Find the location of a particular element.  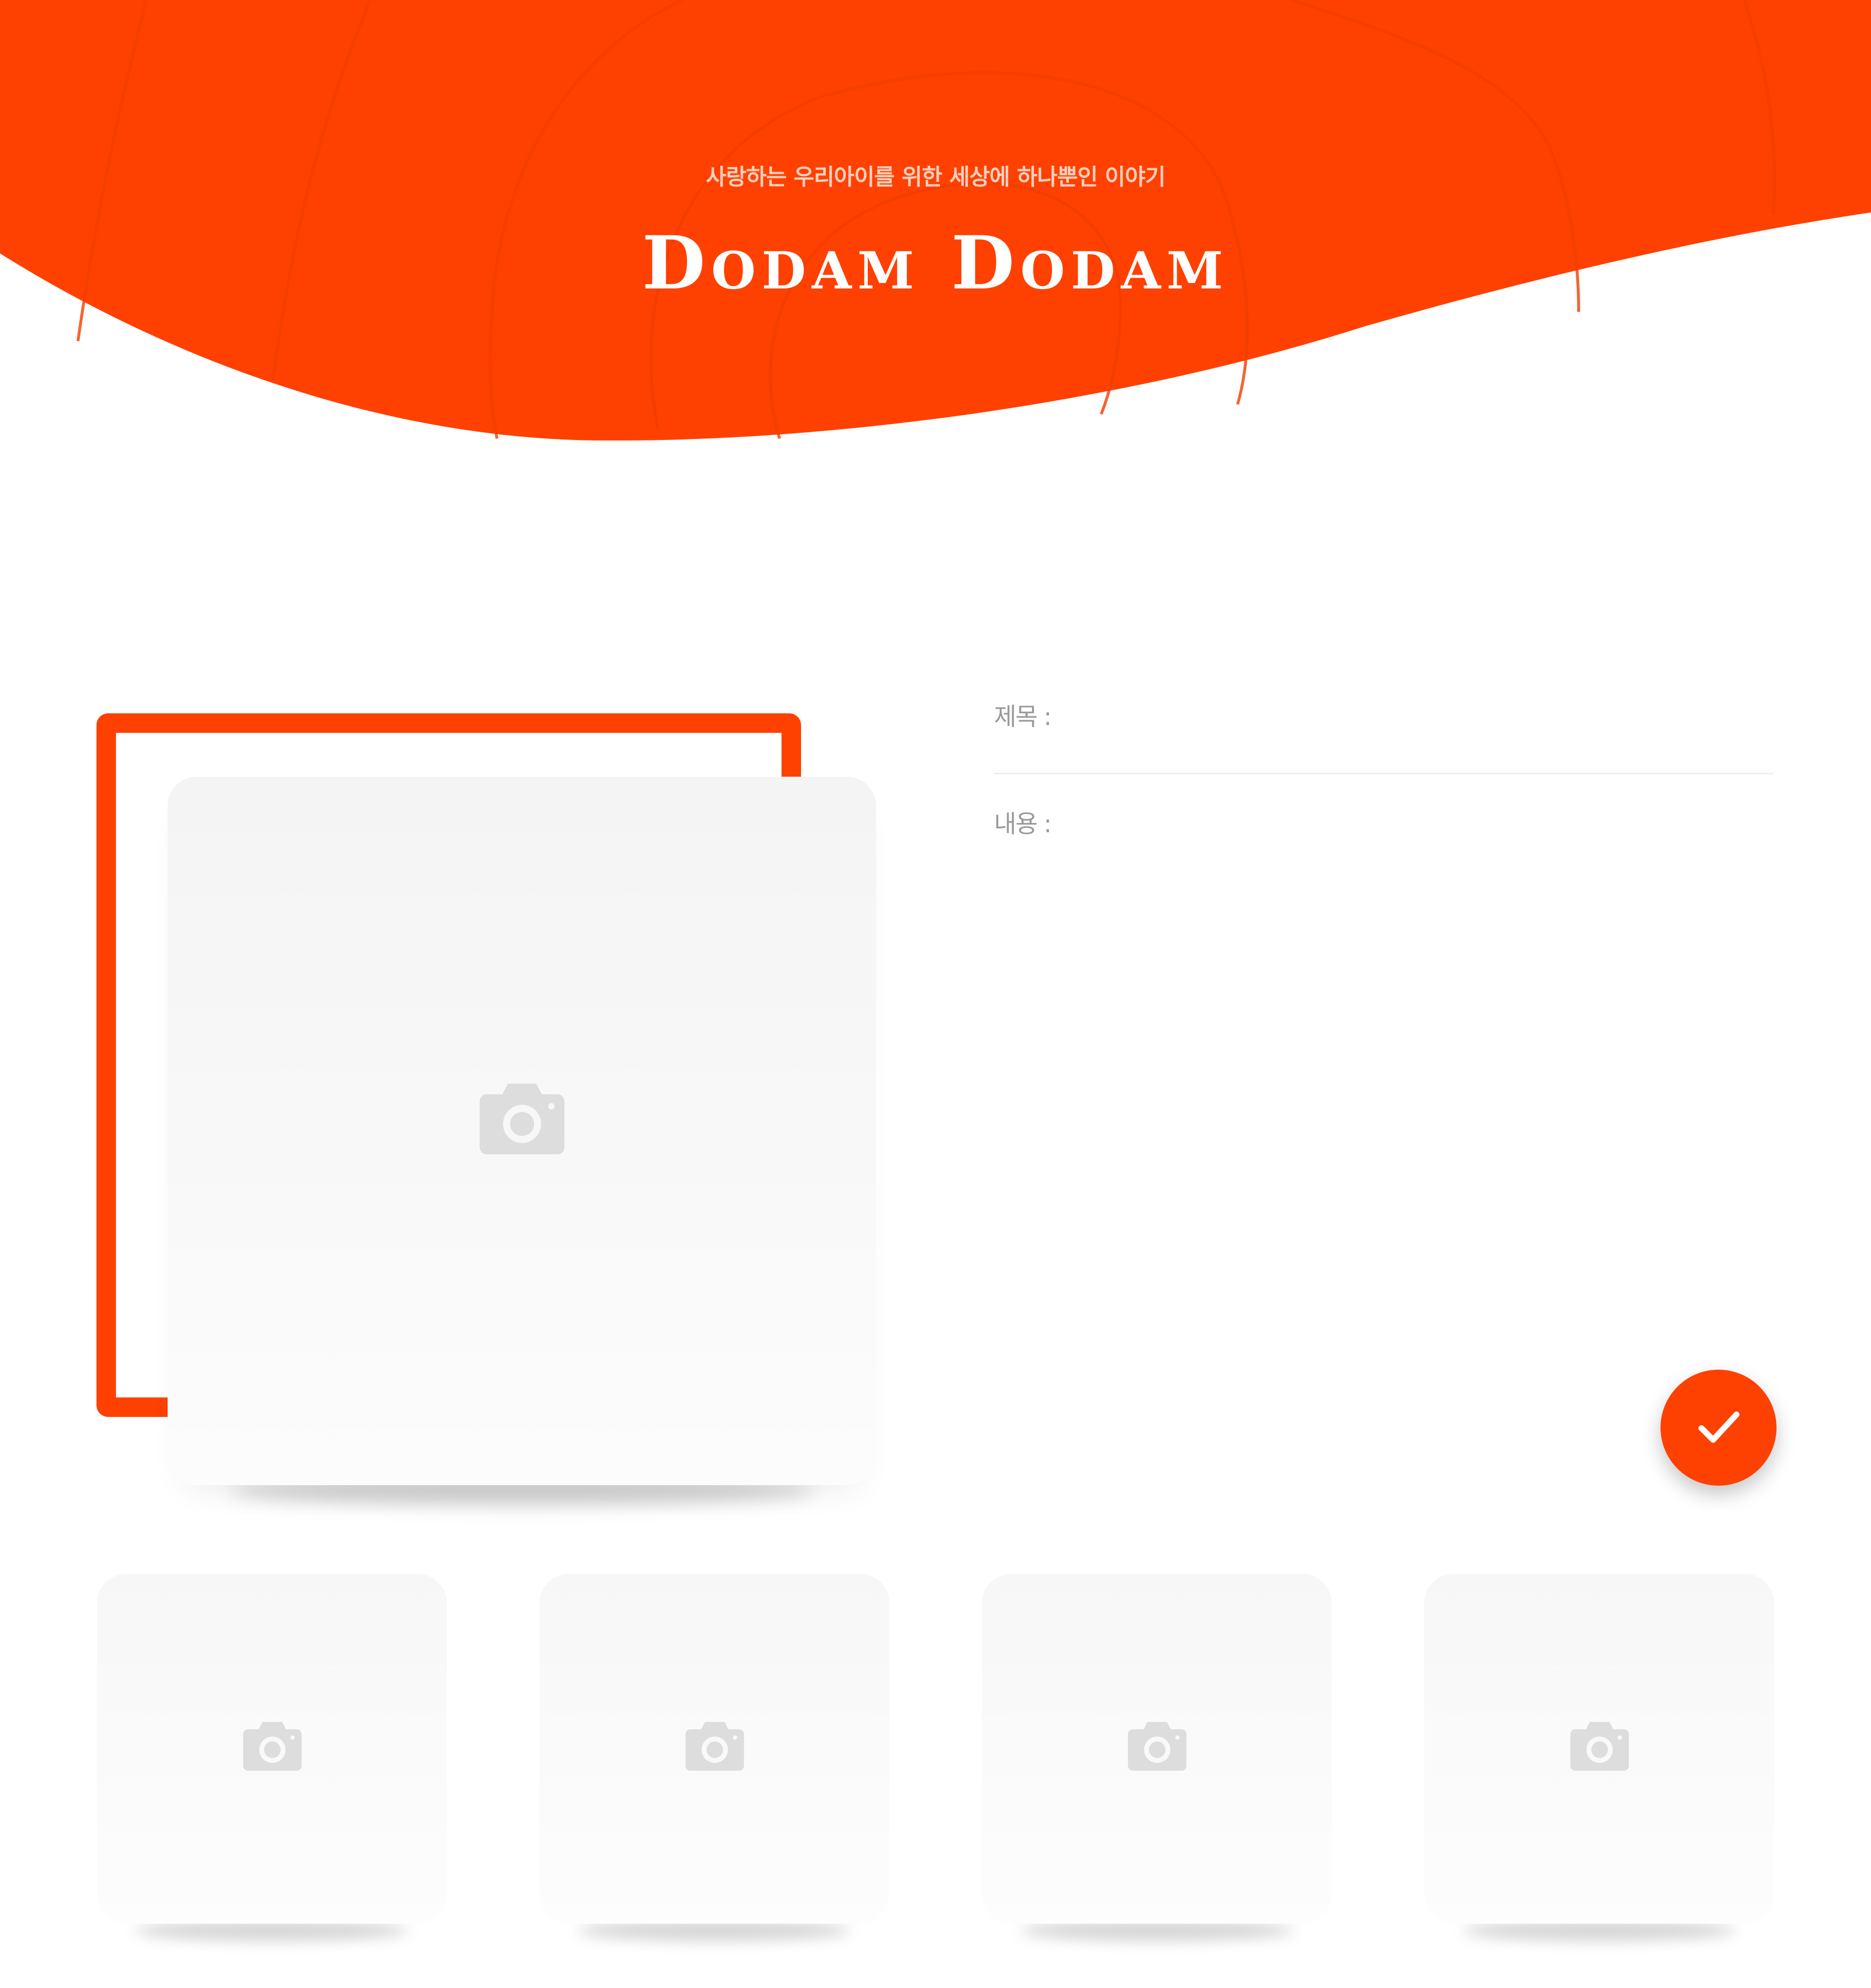

confirm-button is located at coordinates (1718, 1428).